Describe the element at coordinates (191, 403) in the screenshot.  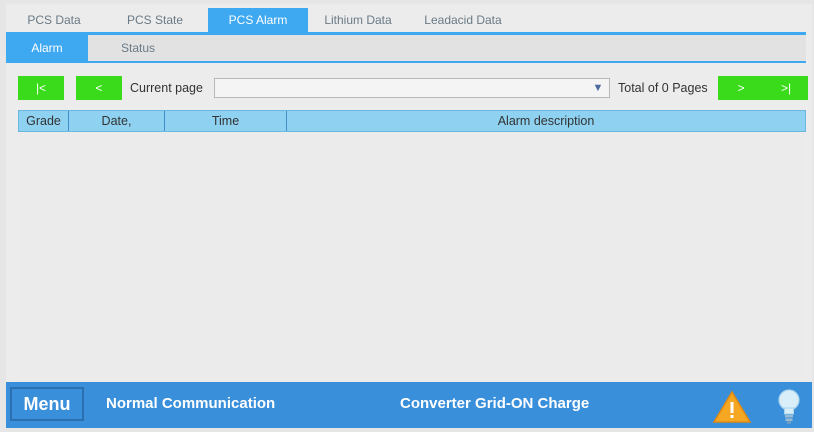
I see `communication-status: Normal Communication` at that location.